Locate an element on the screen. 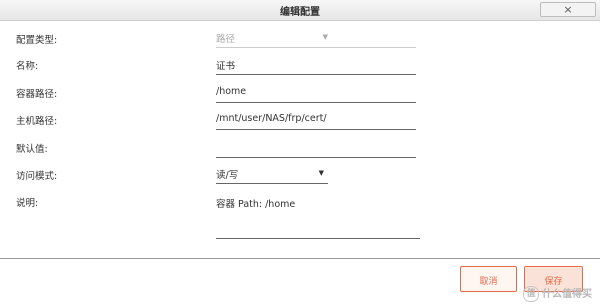  watermark-text: 什么值得买 is located at coordinates (567, 294).